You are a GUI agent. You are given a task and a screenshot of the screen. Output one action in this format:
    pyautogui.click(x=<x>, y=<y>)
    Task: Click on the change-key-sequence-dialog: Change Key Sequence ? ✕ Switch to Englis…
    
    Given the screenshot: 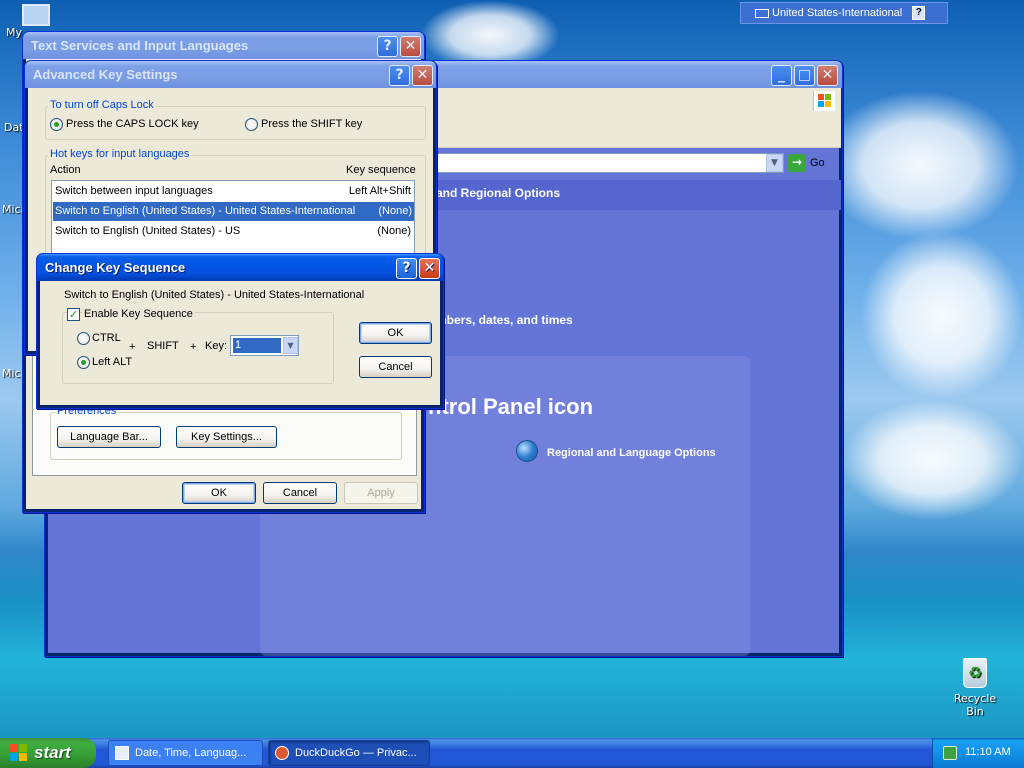 What is the action you would take?
    pyautogui.click(x=240, y=331)
    